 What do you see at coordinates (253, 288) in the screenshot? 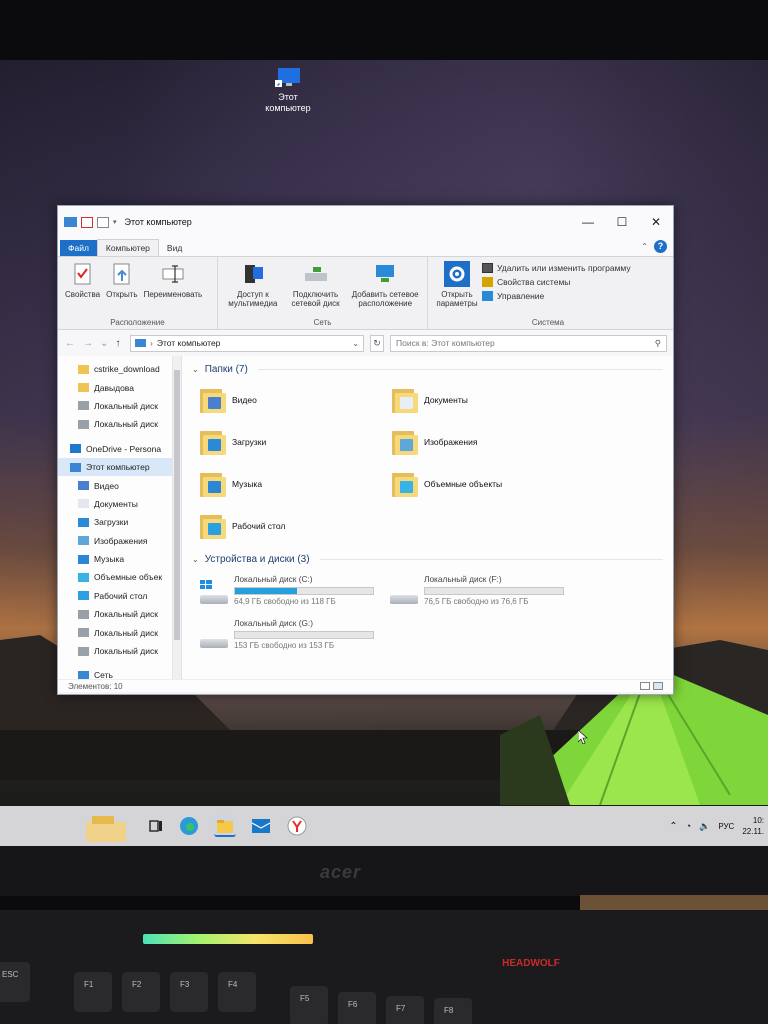
I see `media-access-button: Доступ к мультимедиа` at bounding box center [253, 288].